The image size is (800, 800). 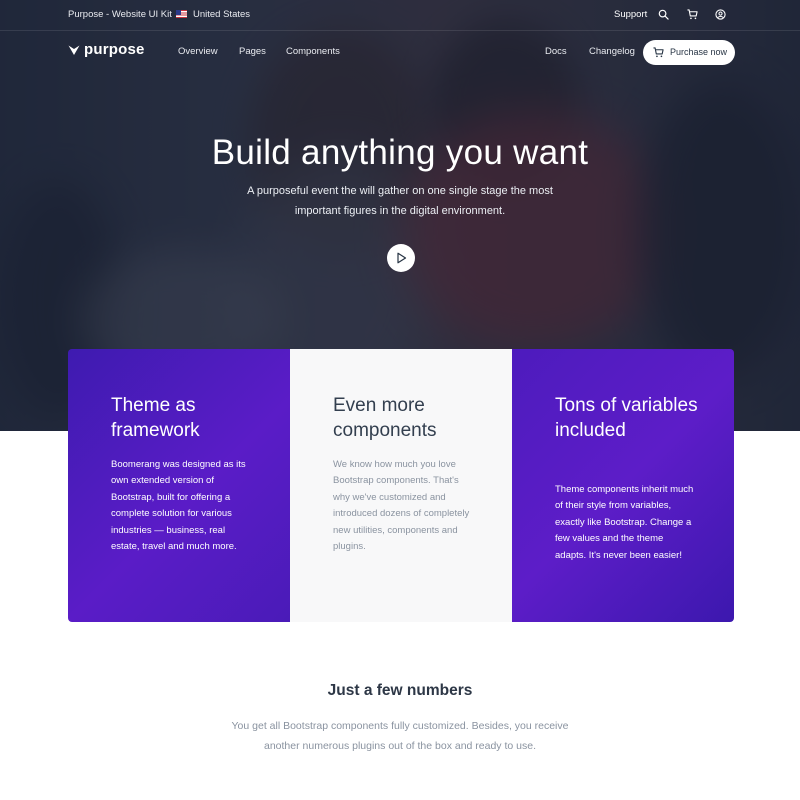 I want to click on play-video-button, so click(x=401, y=258).